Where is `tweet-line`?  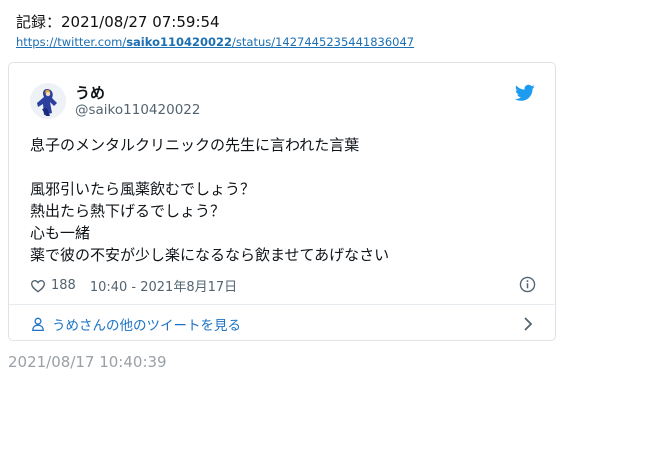
tweet-line is located at coordinates (280, 167).